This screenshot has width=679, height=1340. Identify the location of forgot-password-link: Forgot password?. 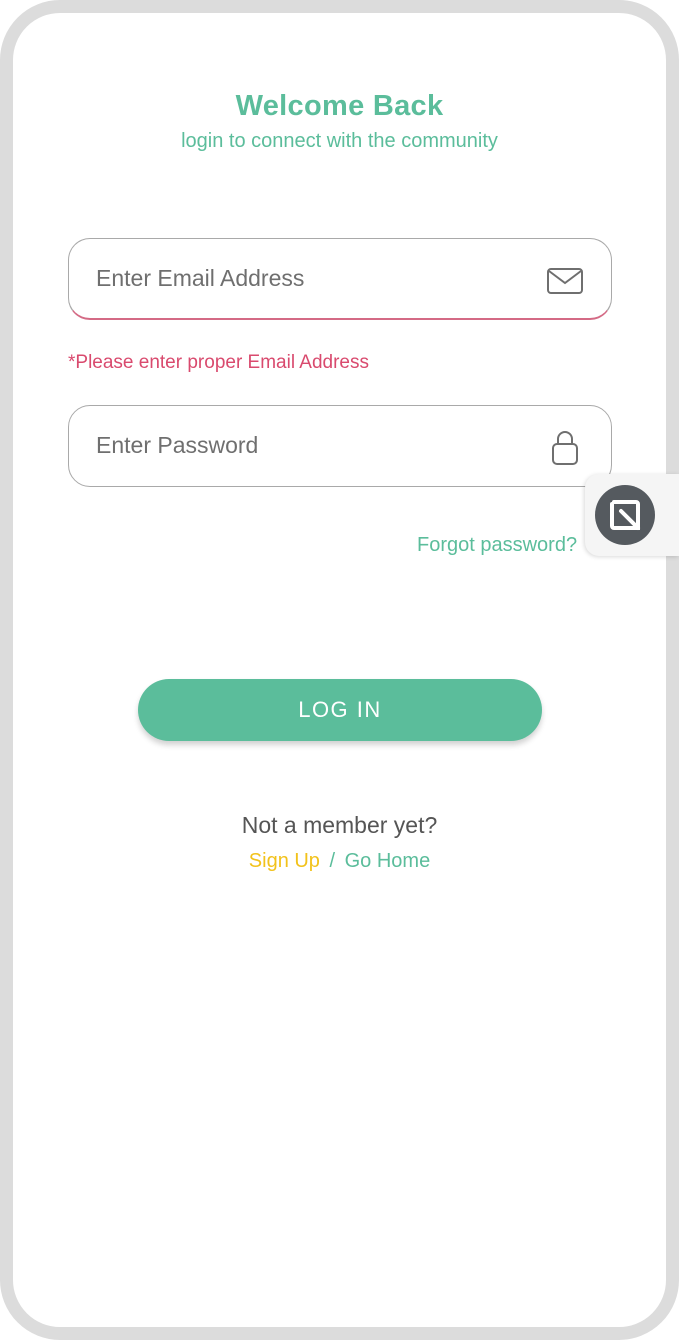
(507, 545).